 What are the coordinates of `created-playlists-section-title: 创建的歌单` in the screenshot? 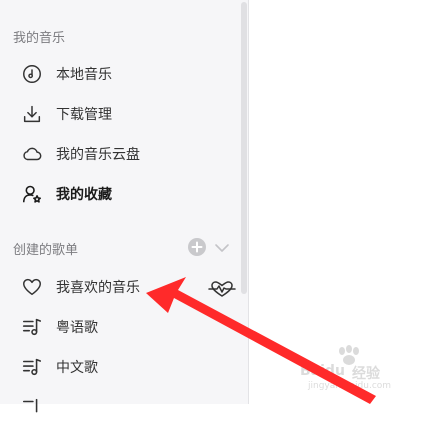 It's located at (46, 250).